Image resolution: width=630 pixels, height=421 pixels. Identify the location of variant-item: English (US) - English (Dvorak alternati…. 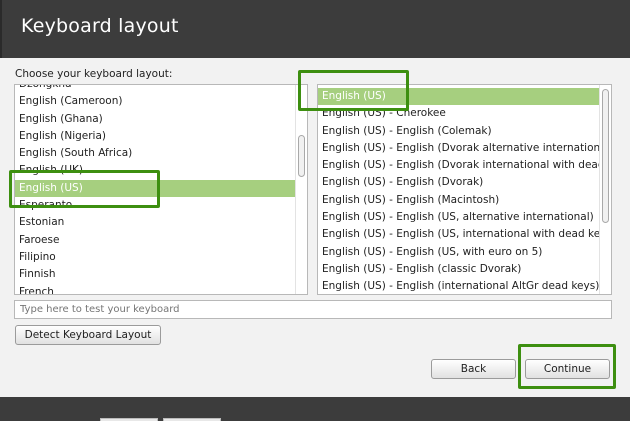
(459, 148).